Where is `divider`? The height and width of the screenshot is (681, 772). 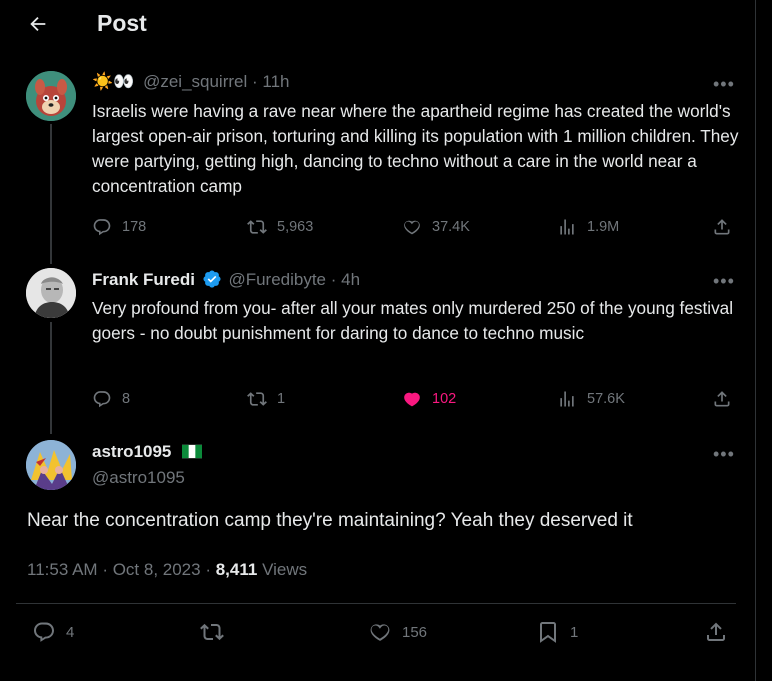 divider is located at coordinates (376, 603).